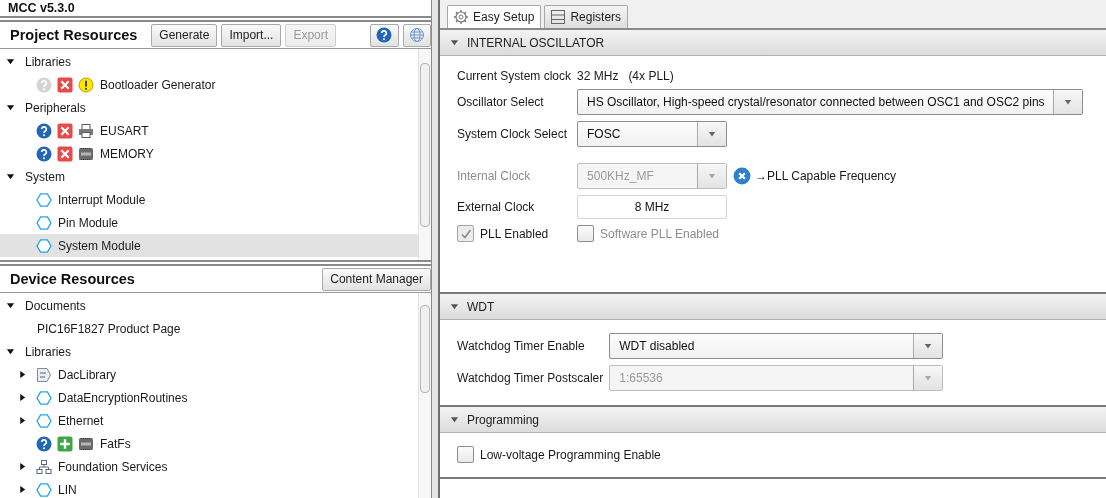 The width and height of the screenshot is (1106, 498). What do you see at coordinates (209, 130) in the screenshot?
I see `tree-row: EUSART` at bounding box center [209, 130].